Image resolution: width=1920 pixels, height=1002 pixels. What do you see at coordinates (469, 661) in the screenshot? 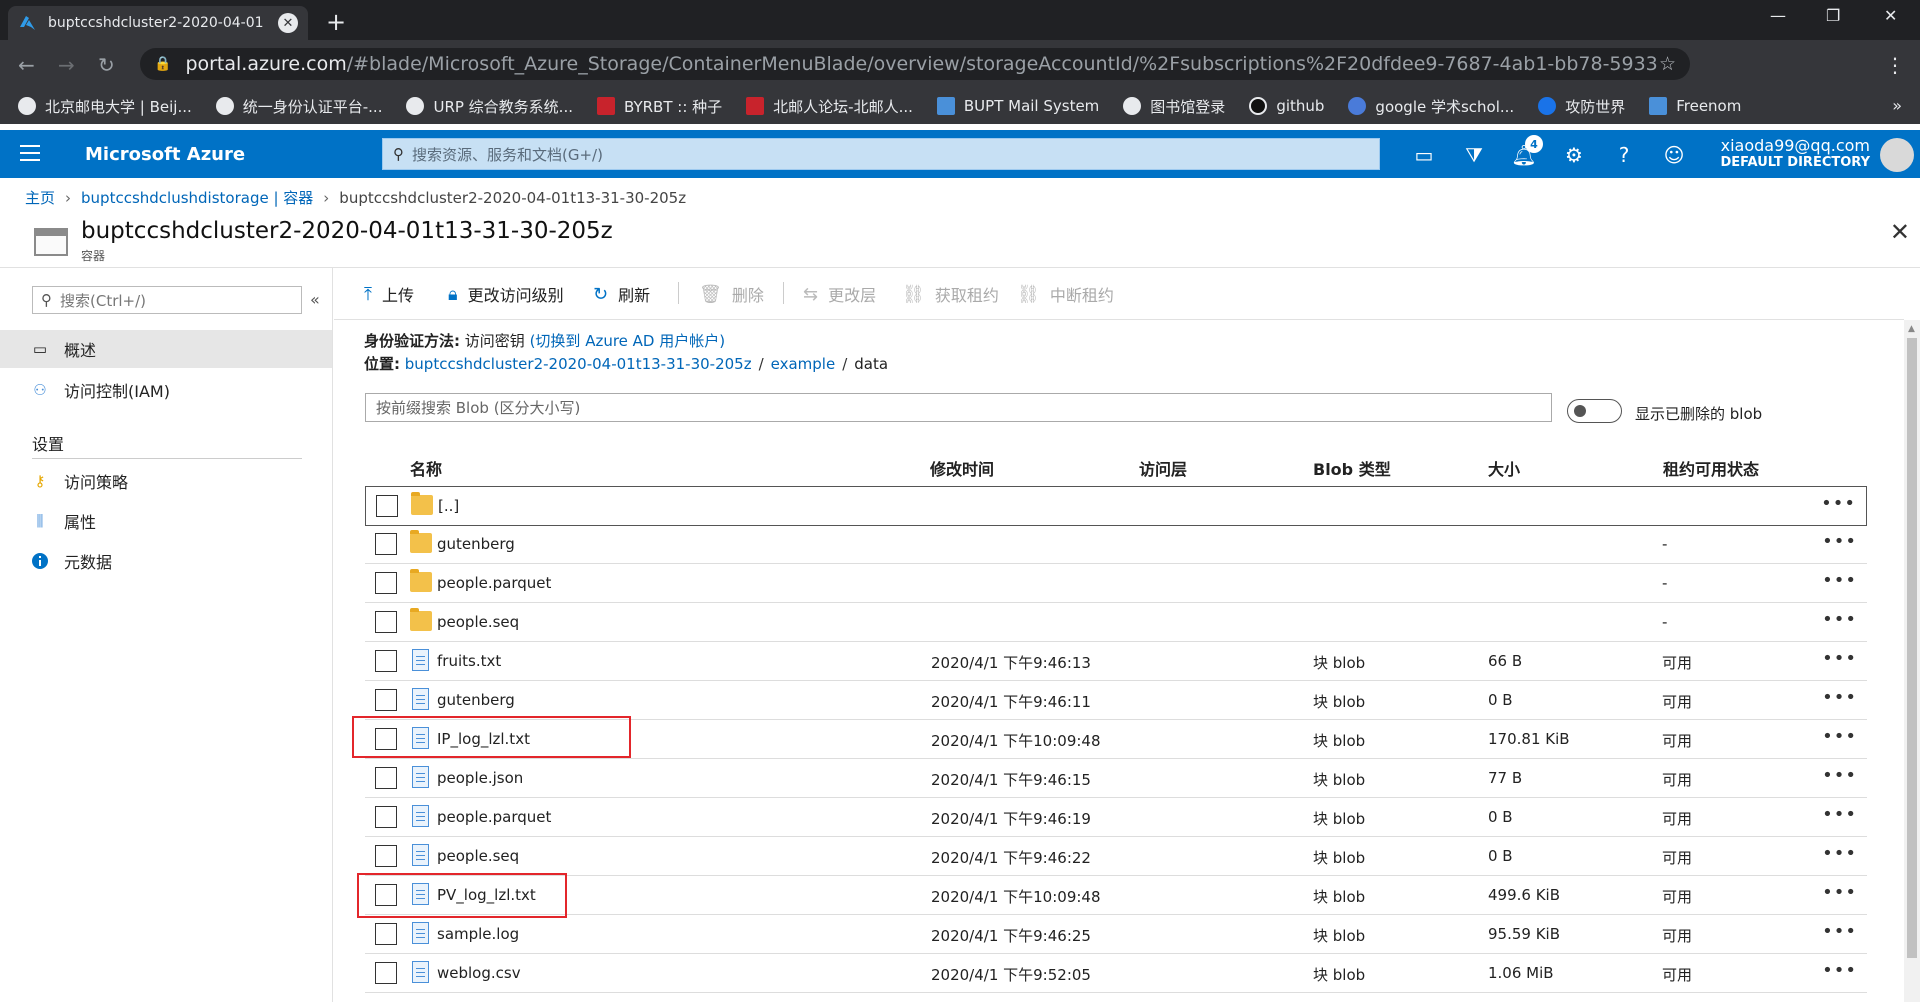
I see `blob-name: fruits.txt` at bounding box center [469, 661].